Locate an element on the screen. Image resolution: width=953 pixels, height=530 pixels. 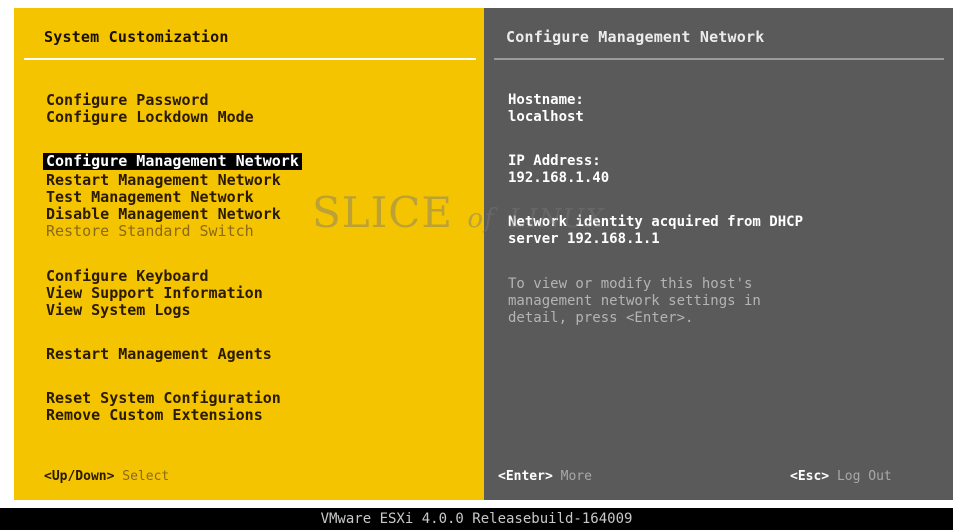
menu-item-configure-management-network: Configure Management Network is located at coordinates (172, 161).